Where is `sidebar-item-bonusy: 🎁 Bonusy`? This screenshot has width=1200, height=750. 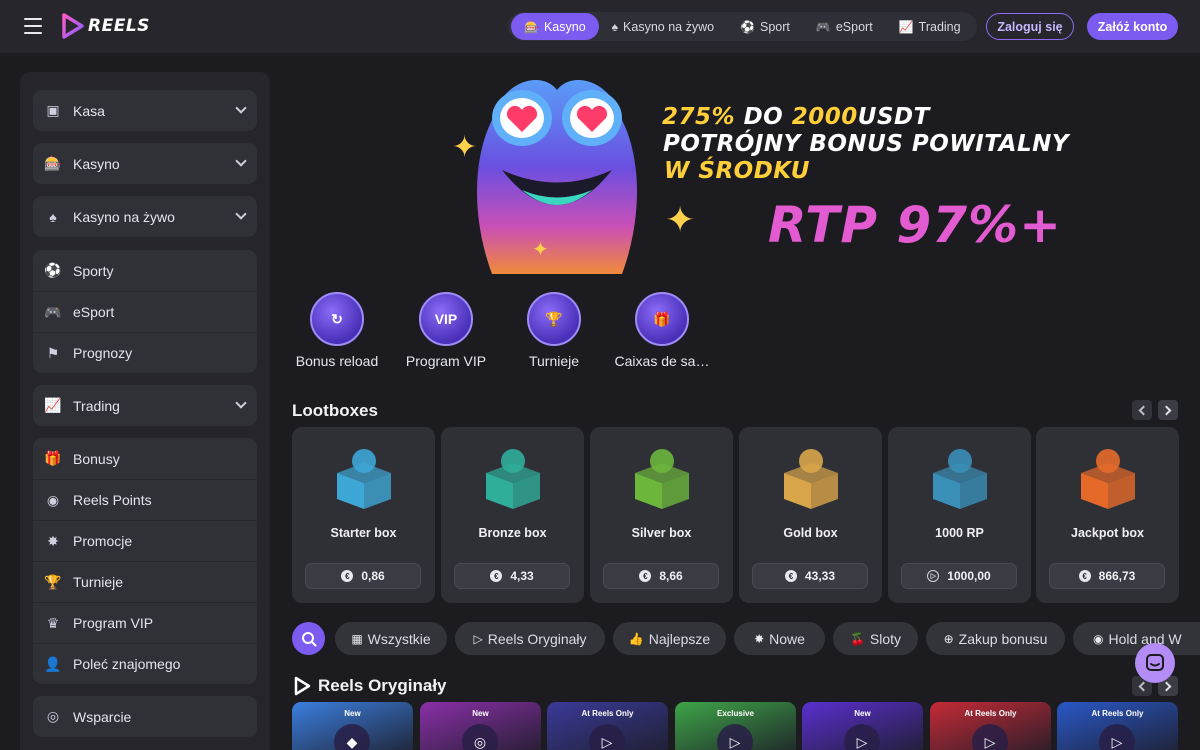 sidebar-item-bonusy: 🎁 Bonusy is located at coordinates (145, 458).